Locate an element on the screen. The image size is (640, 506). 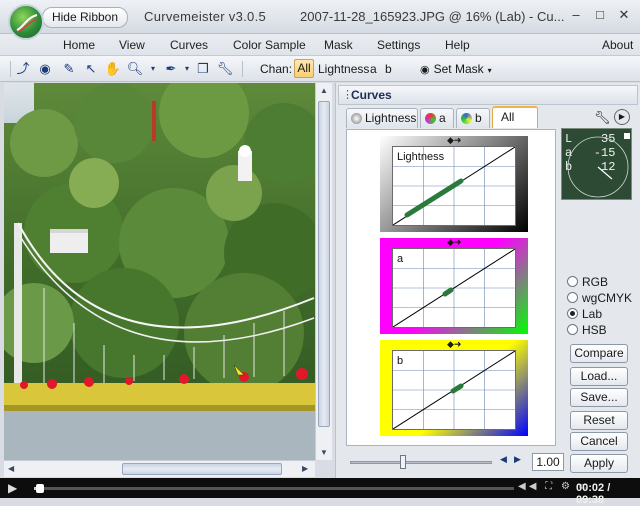
radio-rgb: RGB is located at coordinates (587, 282).